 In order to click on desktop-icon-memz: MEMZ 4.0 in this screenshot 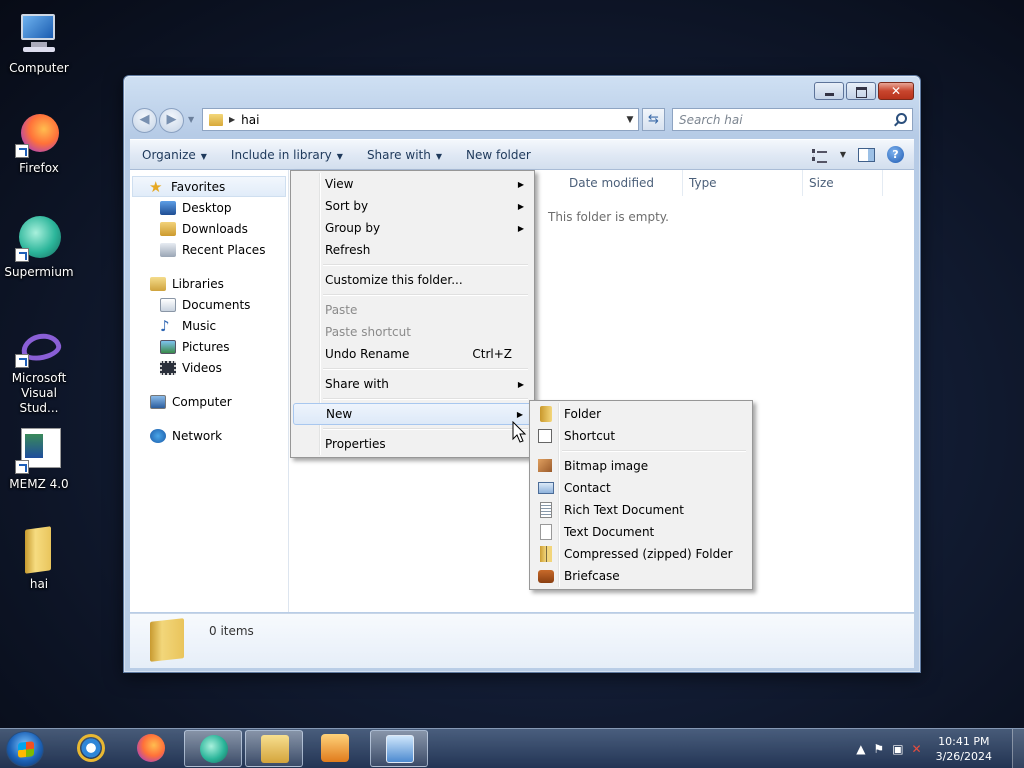, I will do `click(39, 459)`.